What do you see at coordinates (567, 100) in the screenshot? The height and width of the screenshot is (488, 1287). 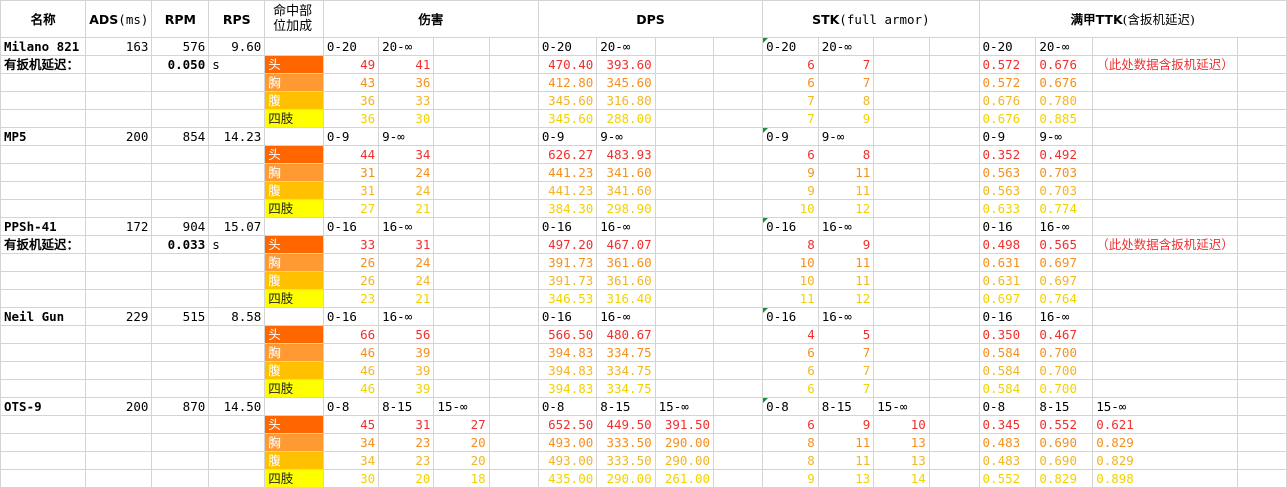 I see `dps-belly-value: 345.60` at bounding box center [567, 100].